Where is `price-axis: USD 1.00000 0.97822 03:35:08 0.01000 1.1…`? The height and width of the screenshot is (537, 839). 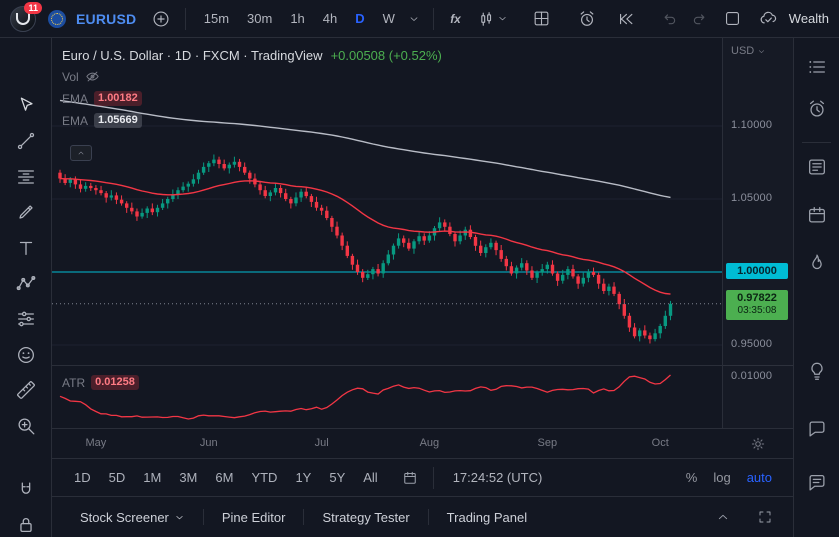
price-axis: USD 1.00000 0.97822 03:35:08 0.01000 1.1… is located at coordinates (757, 233).